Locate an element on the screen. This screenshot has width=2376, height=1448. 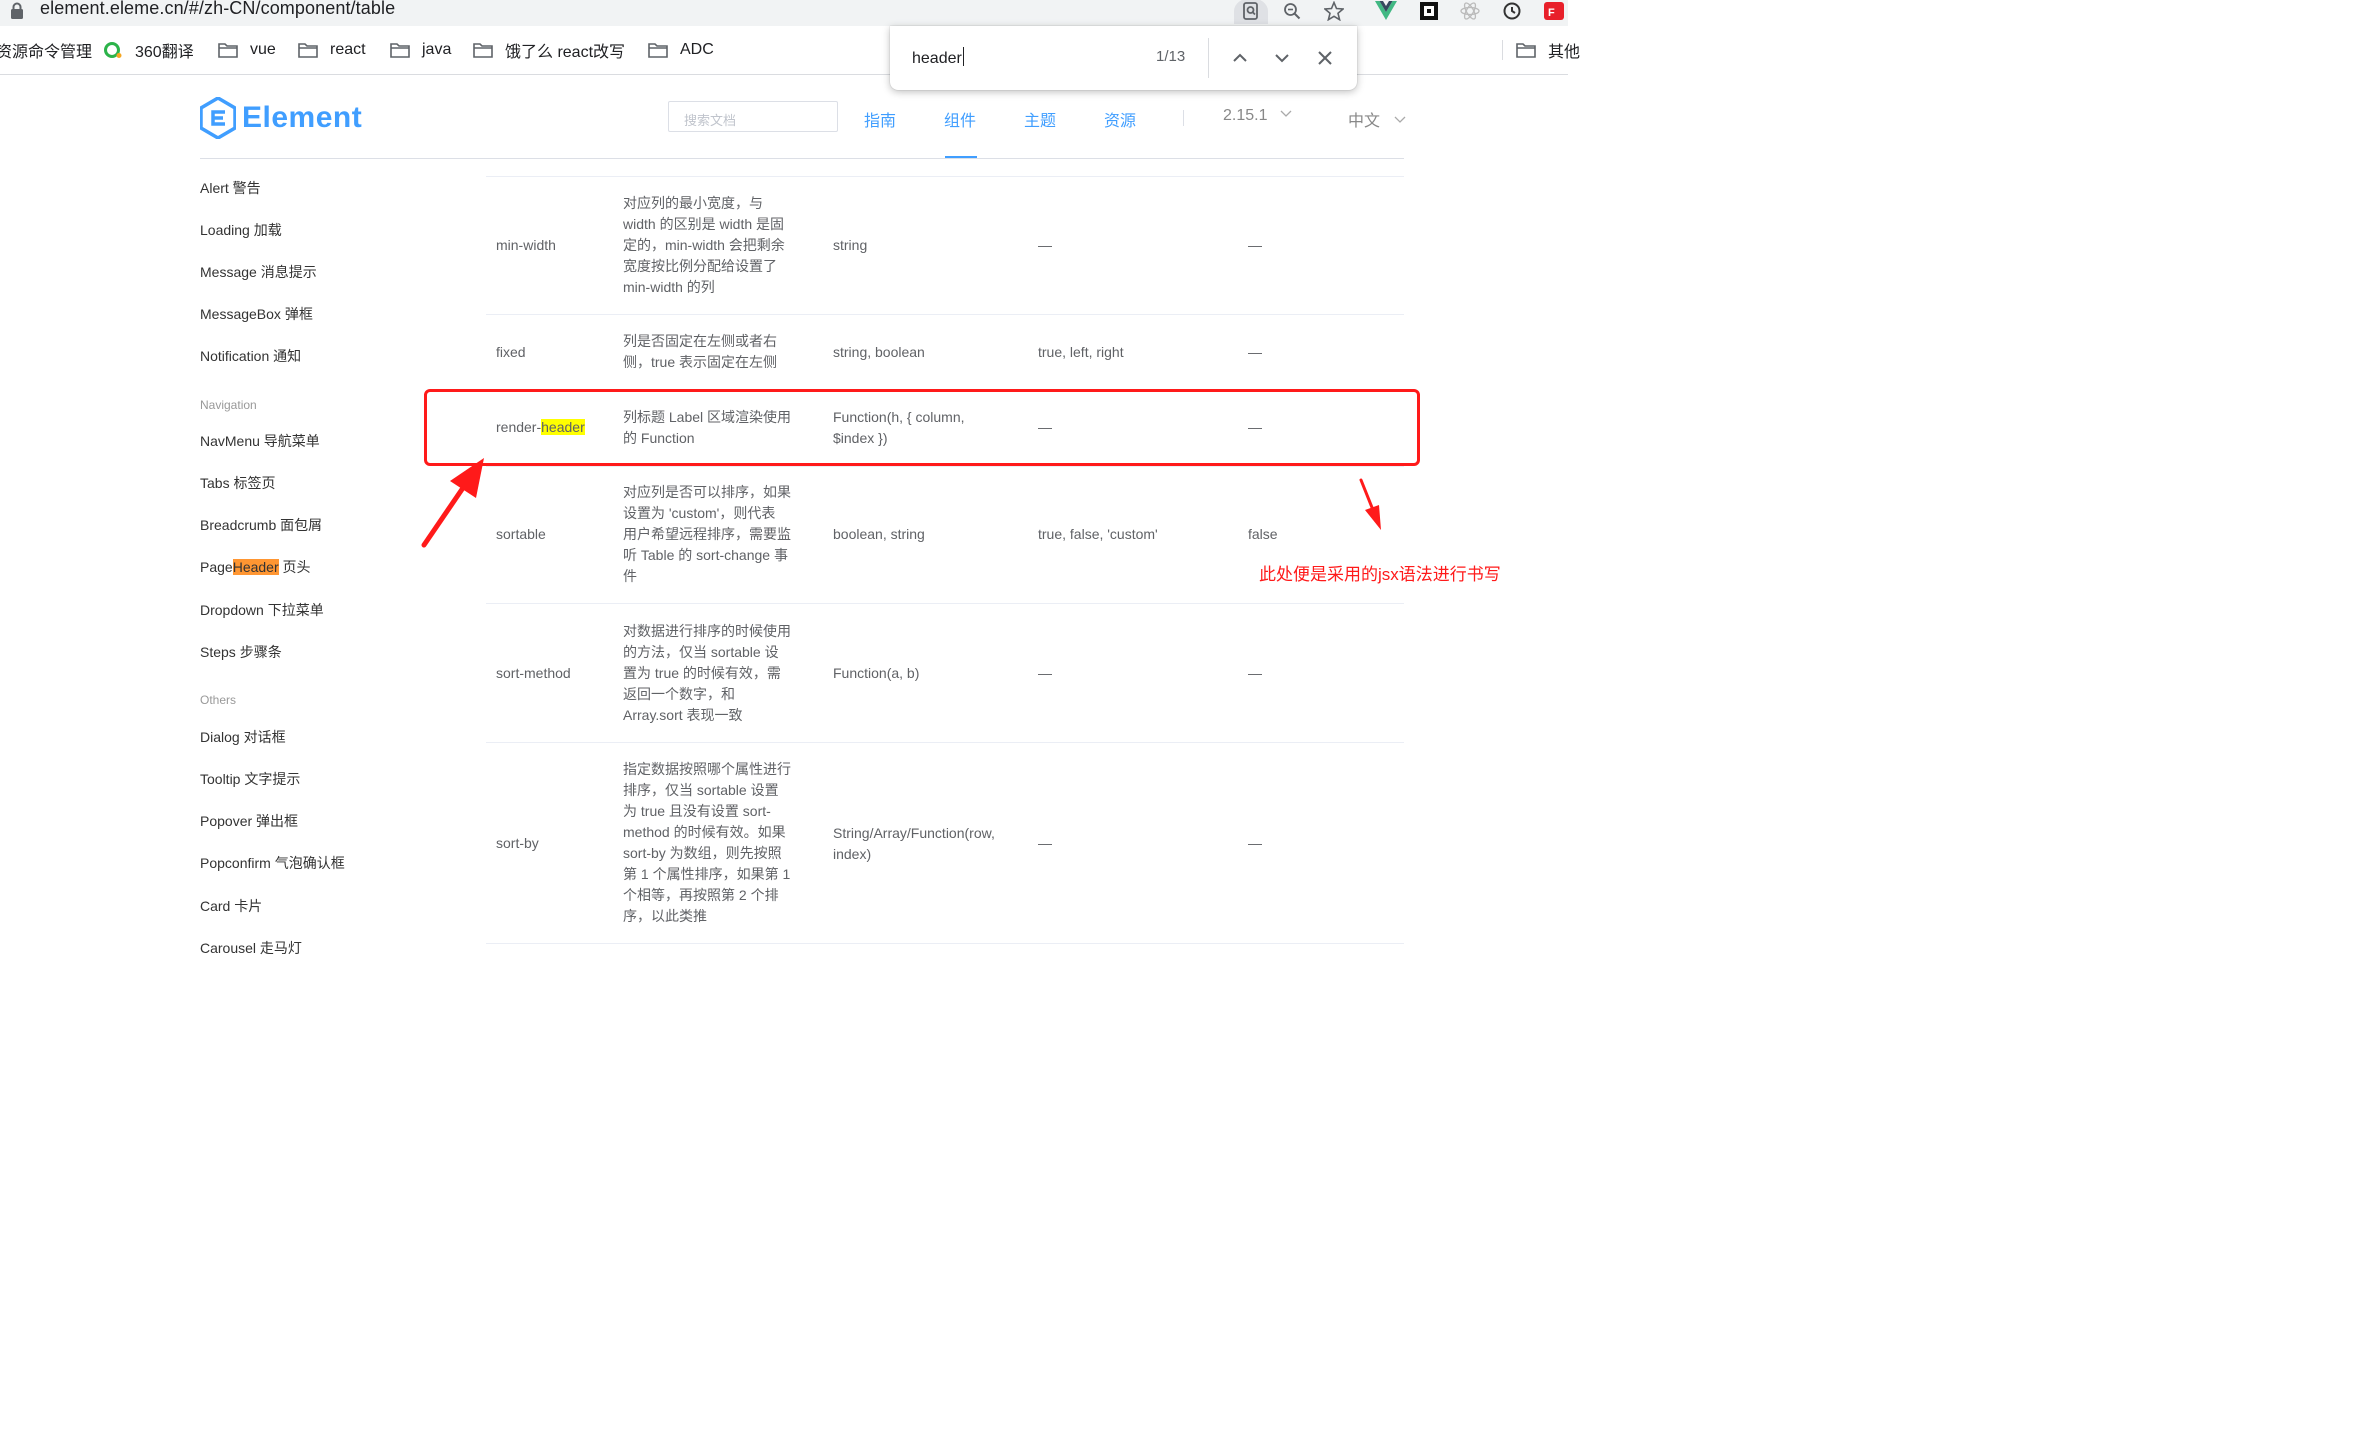
sidebar-group-navigation: Navigation is located at coordinates (228, 405).